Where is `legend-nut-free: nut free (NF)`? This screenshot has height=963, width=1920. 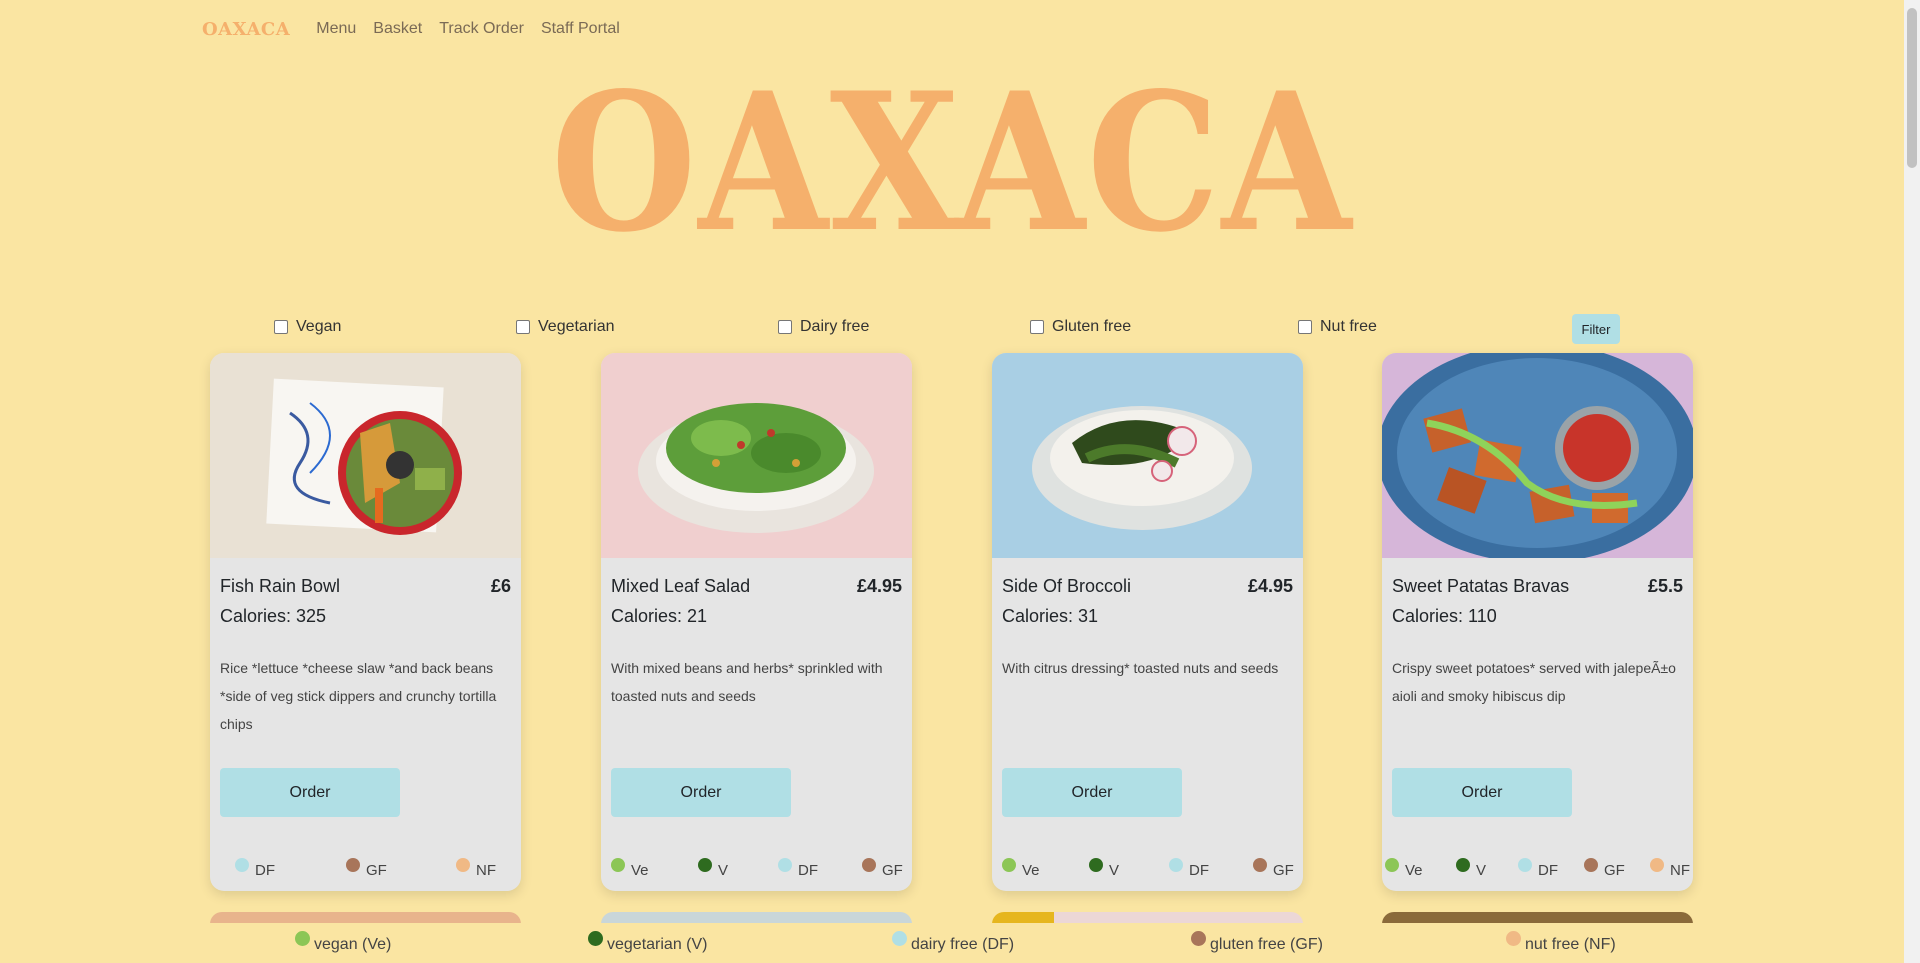
legend-nut-free: nut free (NF) is located at coordinates (1561, 942).